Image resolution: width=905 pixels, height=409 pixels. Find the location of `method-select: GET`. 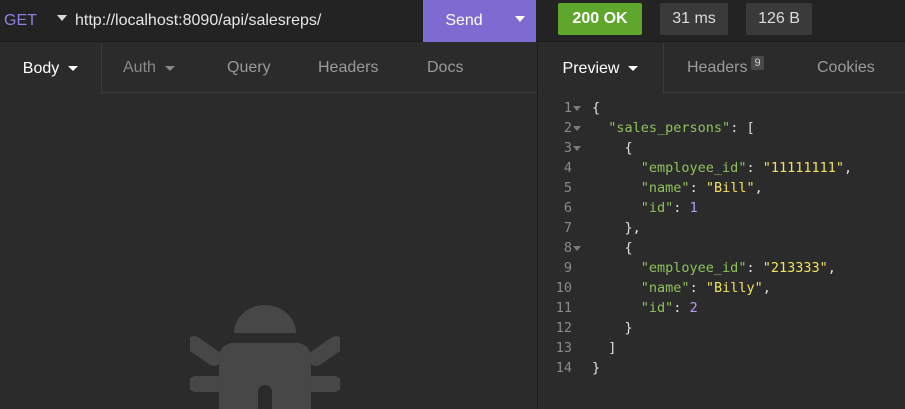

method-select: GET is located at coordinates (35, 21).